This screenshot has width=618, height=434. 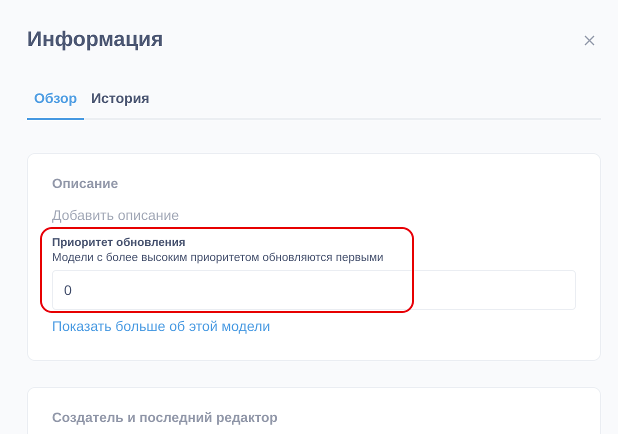 What do you see at coordinates (86, 183) in the screenshot?
I see `section-heading: Описание` at bounding box center [86, 183].